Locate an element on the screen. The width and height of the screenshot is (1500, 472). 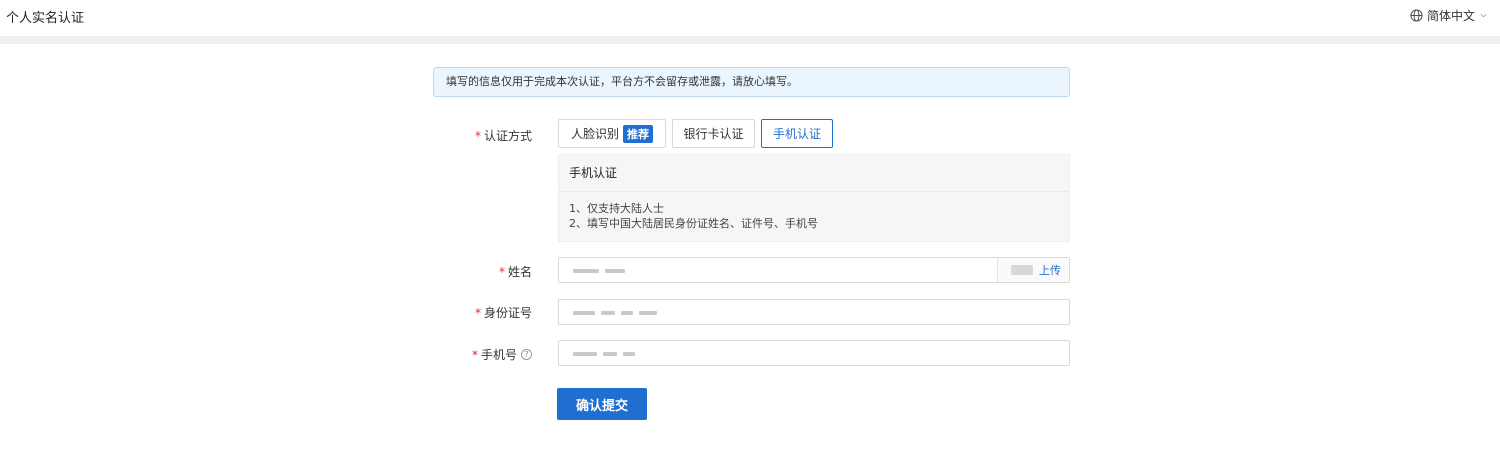
name-label-text: 姓名 is located at coordinates (519, 272).